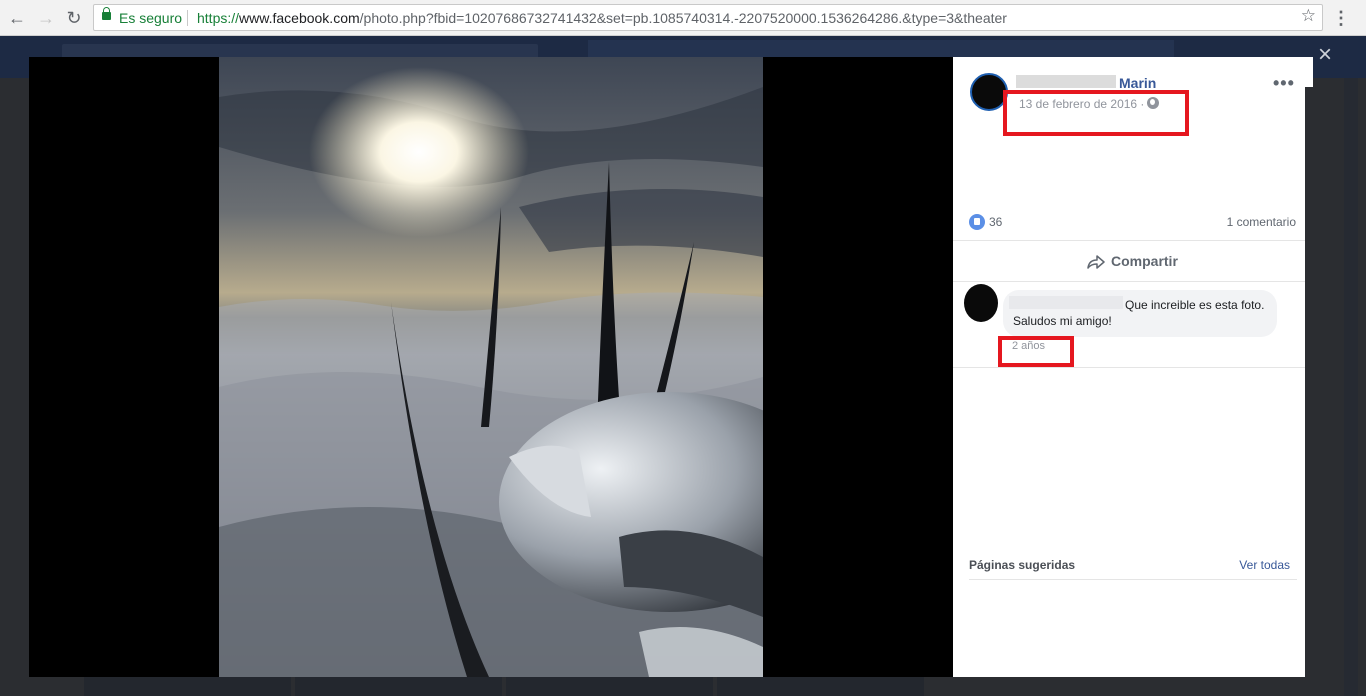 The height and width of the screenshot is (696, 1366). I want to click on like-icon, so click(977, 222).